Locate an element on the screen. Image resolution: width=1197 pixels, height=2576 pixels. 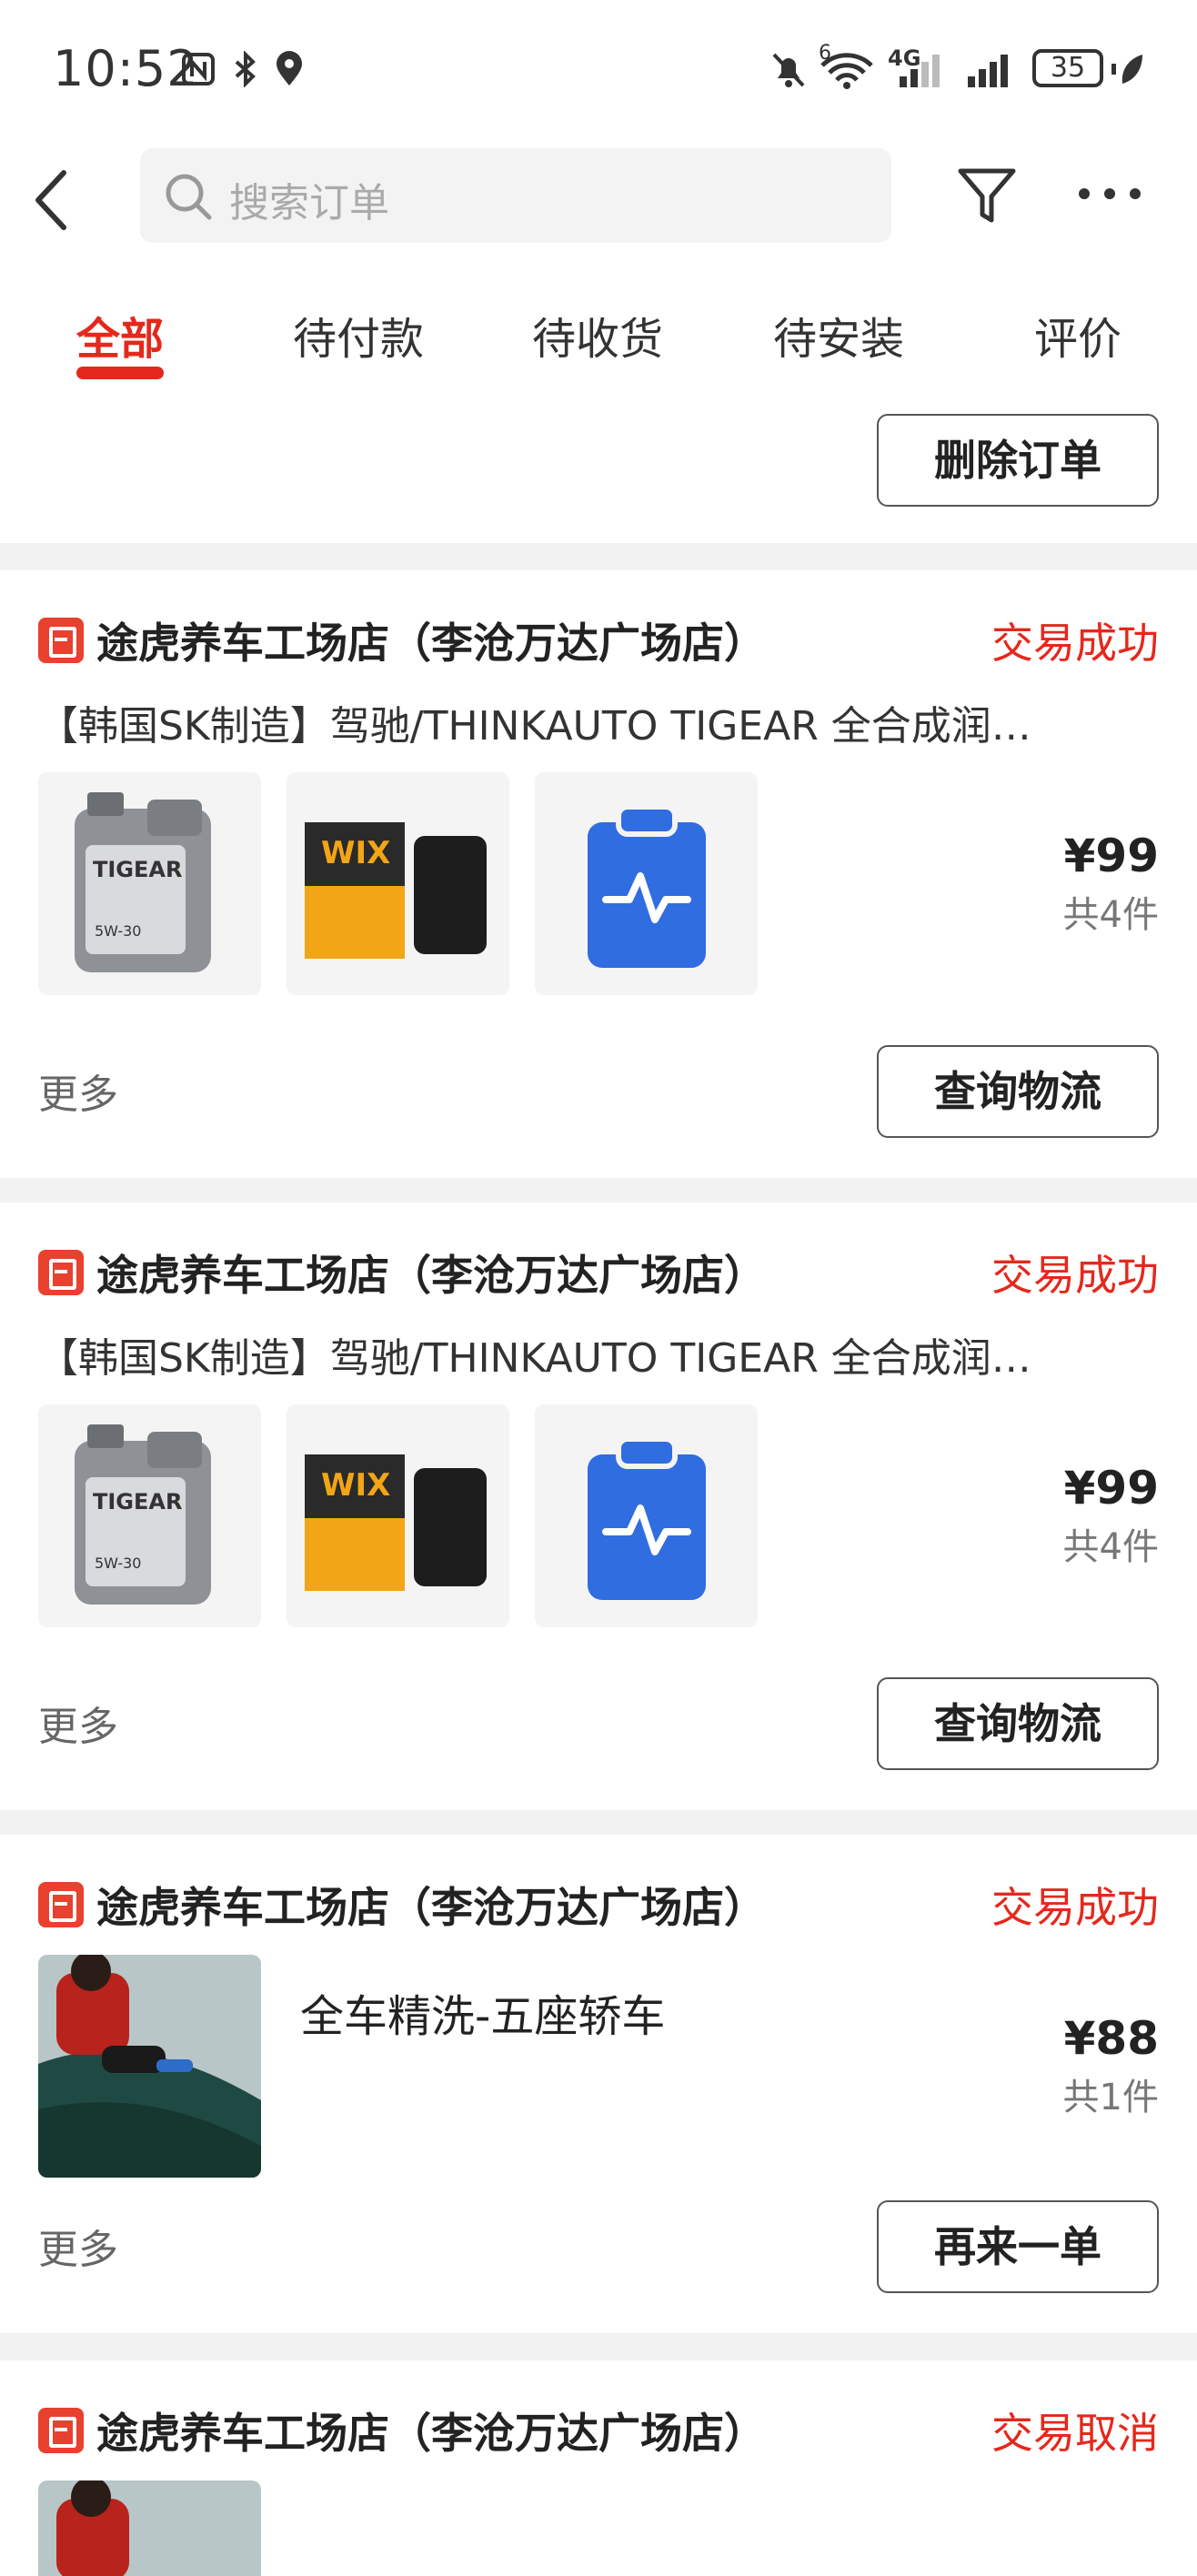
search-icon is located at coordinates (189, 197).